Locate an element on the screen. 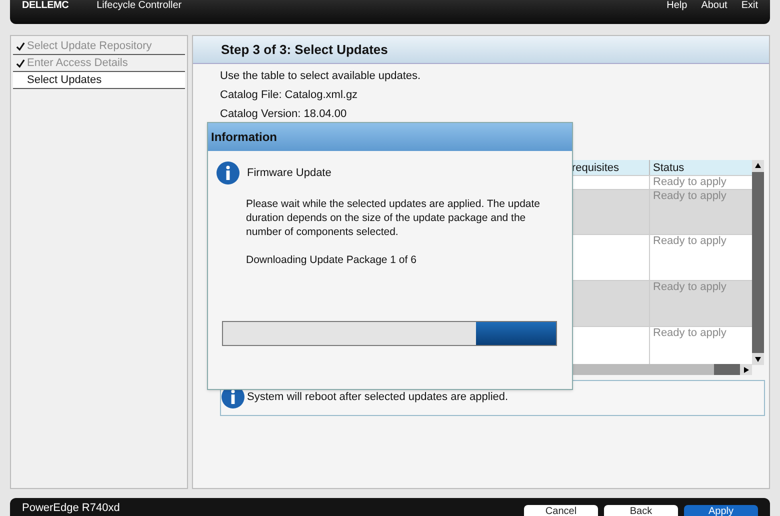 This screenshot has height=516, width=780. notice-text: System will reboot after selected updates are applied. is located at coordinates (377, 397).